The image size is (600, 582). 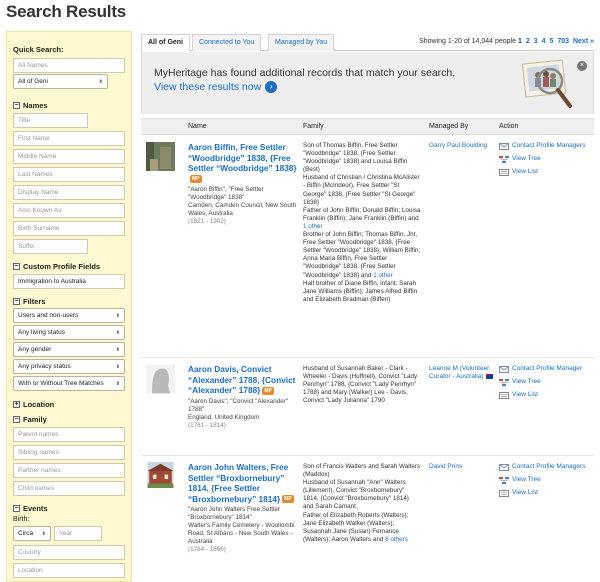 I want to click on profile-silhouette-icon, so click(x=160, y=379).